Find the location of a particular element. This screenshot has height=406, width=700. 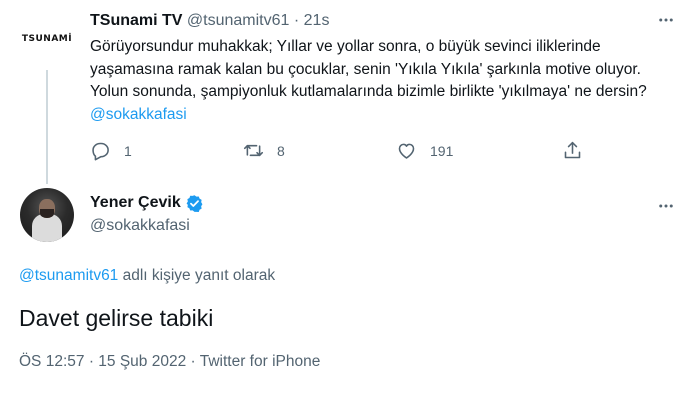

like-button: 191 is located at coordinates (424, 150).